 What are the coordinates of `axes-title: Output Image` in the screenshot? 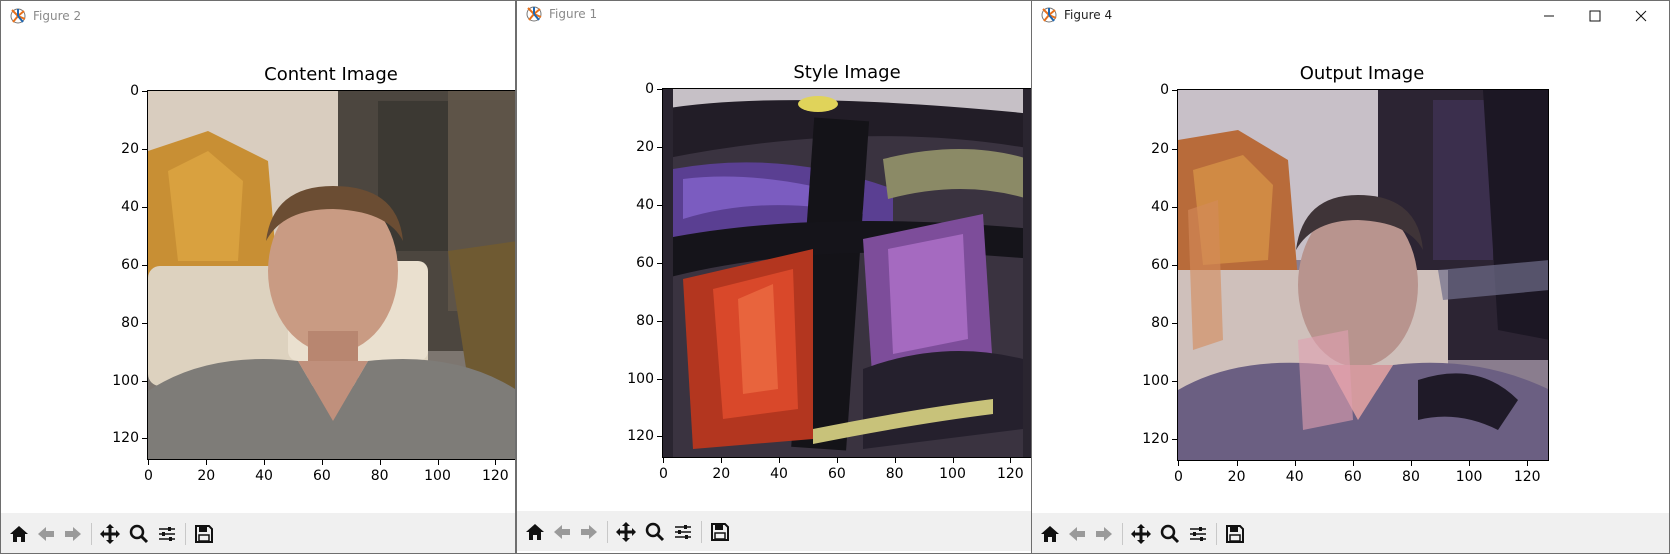 It's located at (1362, 73).